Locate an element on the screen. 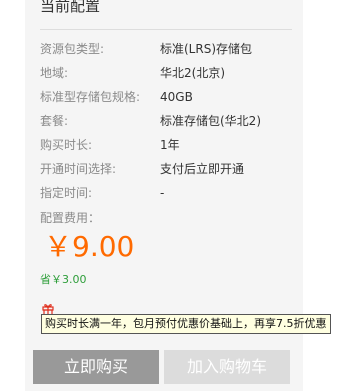 The width and height of the screenshot is (356, 391). spec-label: 地域: is located at coordinates (54, 73).